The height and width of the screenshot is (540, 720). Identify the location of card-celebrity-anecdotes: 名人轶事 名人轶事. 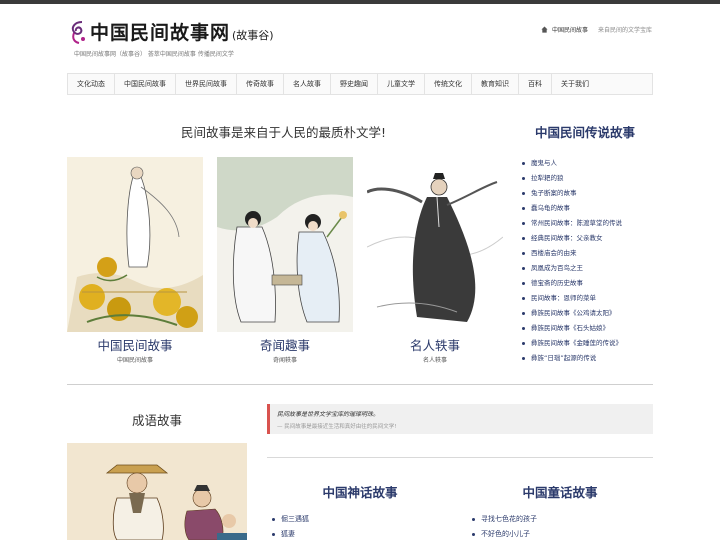
(435, 260).